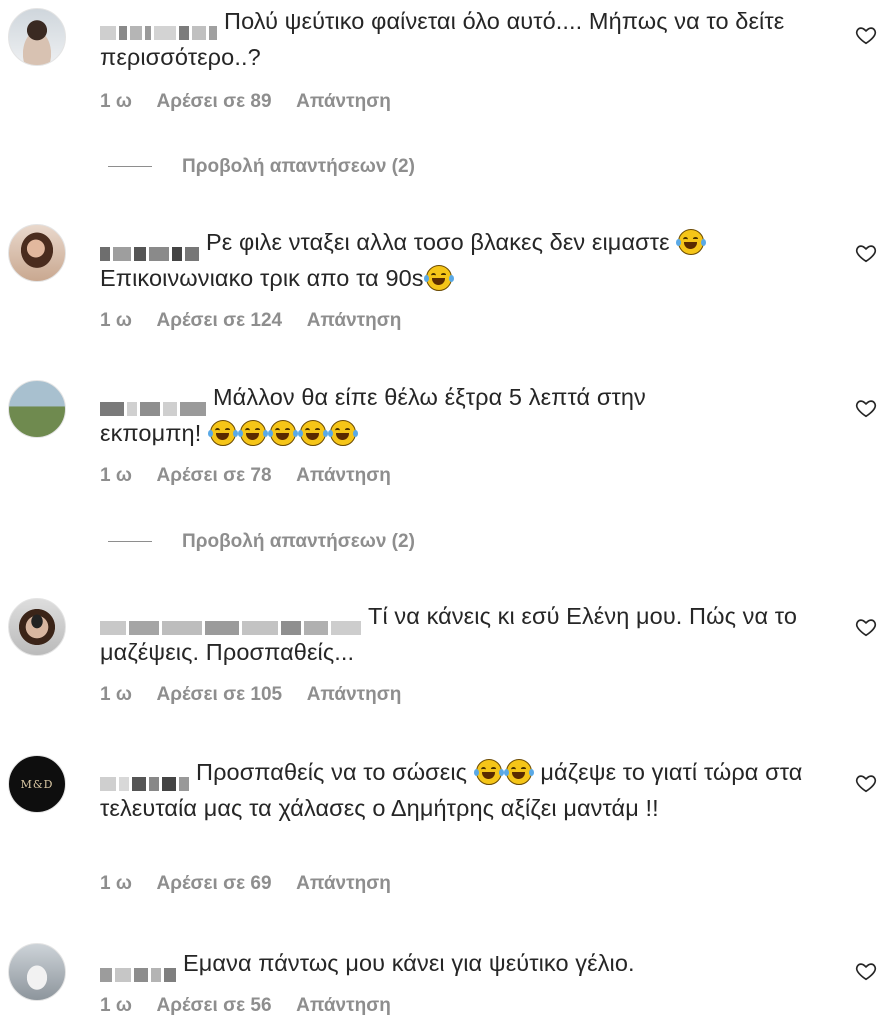 Image resolution: width=880 pixels, height=1027 pixels. Describe the element at coordinates (219, 694) in the screenshot. I see `likes-count: Αρέσει σε 105` at that location.